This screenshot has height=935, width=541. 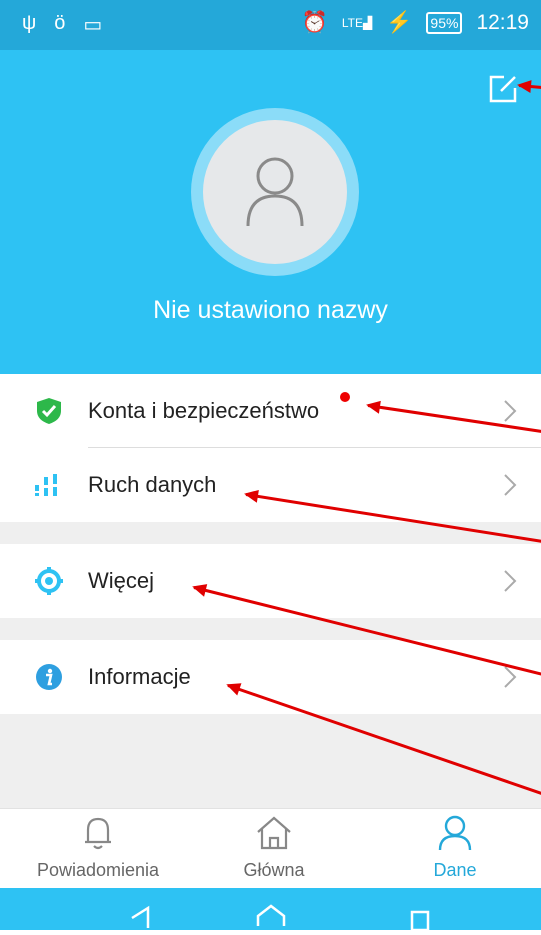 I want to click on clock: 12:19, so click(x=502, y=22).